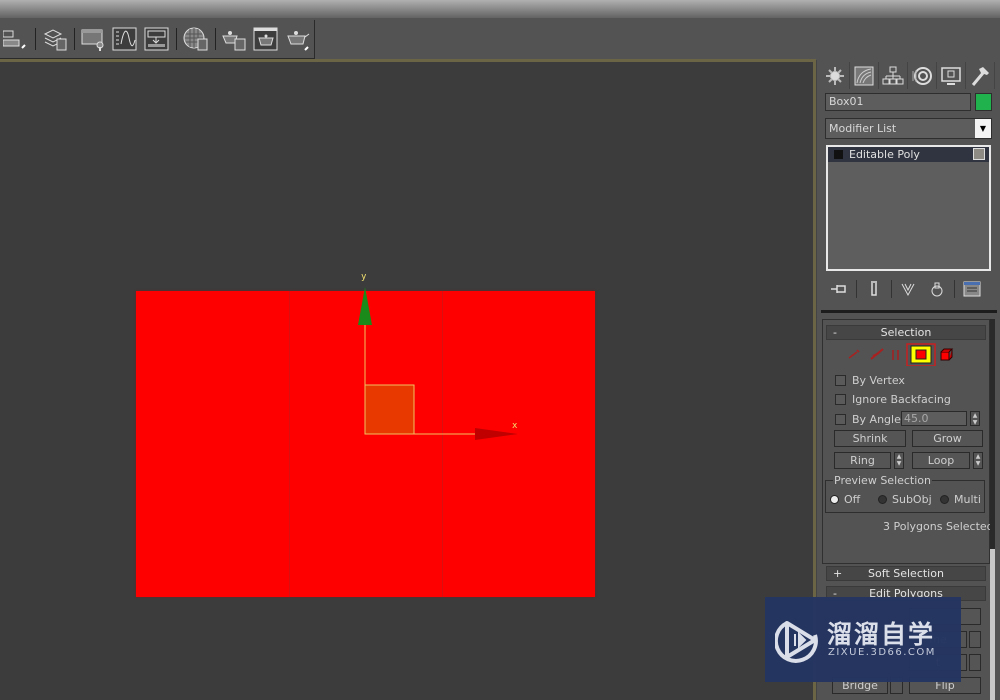 The width and height of the screenshot is (1000, 700). What do you see at coordinates (934, 418) in the screenshot?
I see `angle-value-field: 45.0` at bounding box center [934, 418].